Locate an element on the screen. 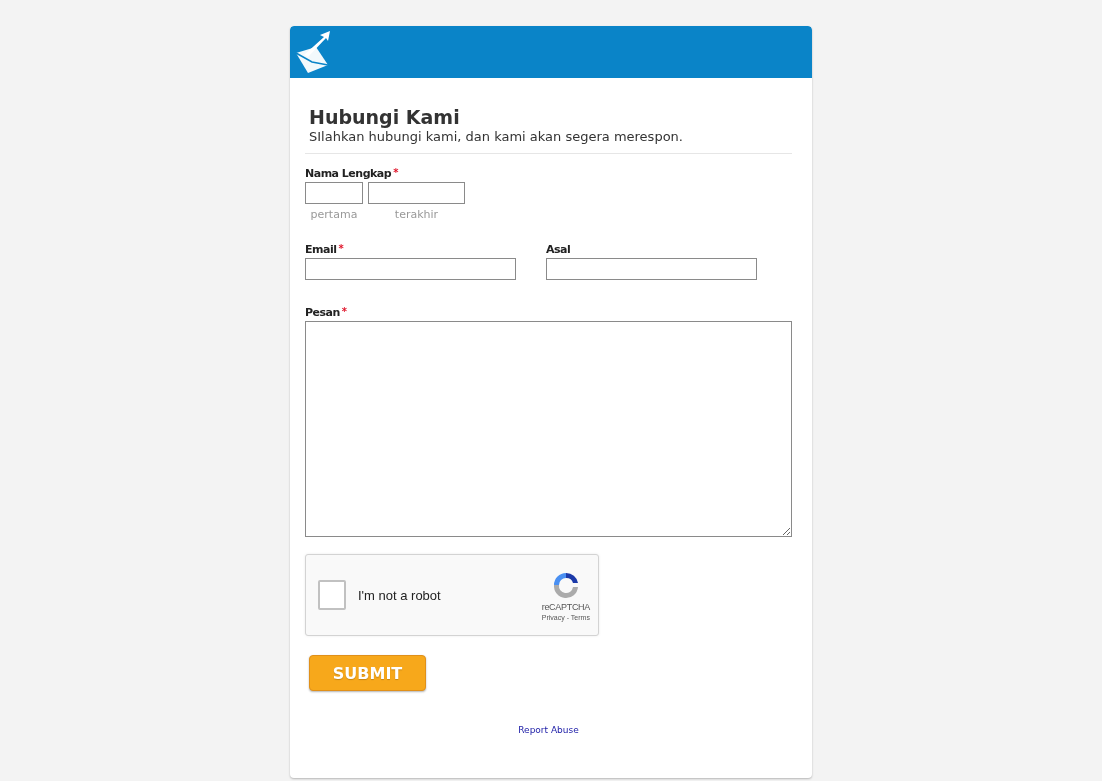 The width and height of the screenshot is (1102, 781). envelope-arrow-logo-icon is located at coordinates (312, 52).